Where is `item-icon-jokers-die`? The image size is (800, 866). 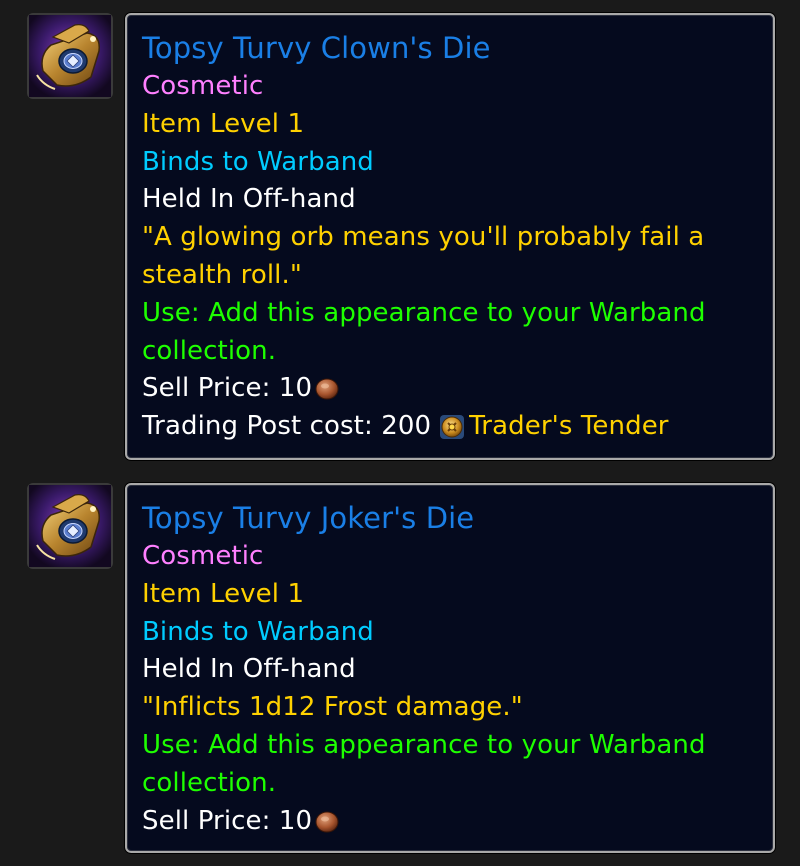
item-icon-jokers-die is located at coordinates (70, 526).